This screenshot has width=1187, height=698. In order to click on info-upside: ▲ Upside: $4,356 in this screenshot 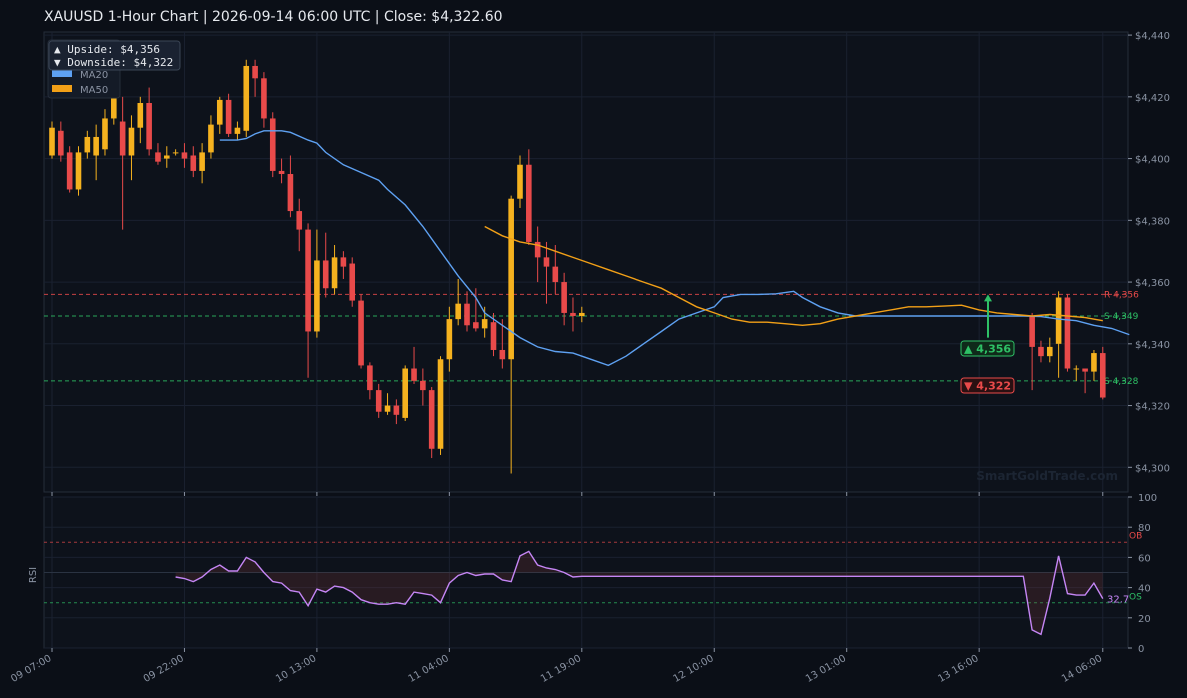, I will do `click(107, 49)`.